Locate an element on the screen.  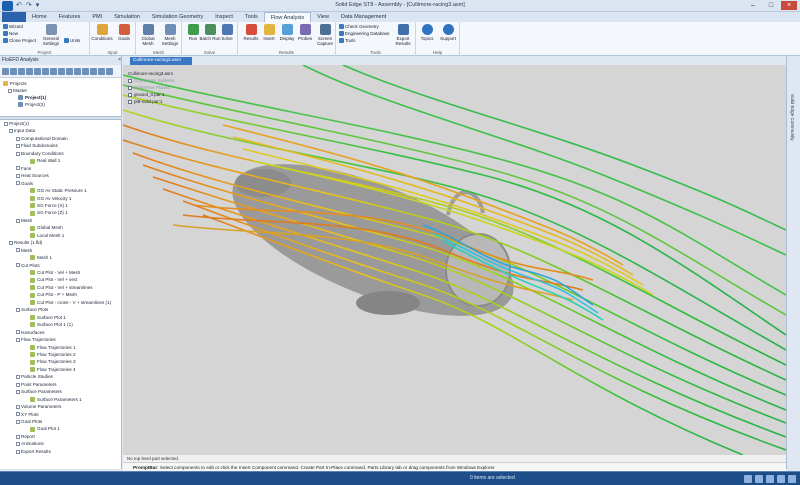
tools-dropdown: Tools is located at coordinates (347, 41).